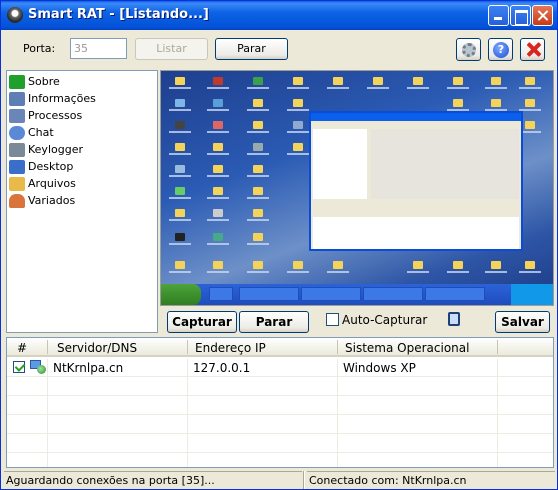  Describe the element at coordinates (17, 183) in the screenshot. I see `folder-icon` at that location.